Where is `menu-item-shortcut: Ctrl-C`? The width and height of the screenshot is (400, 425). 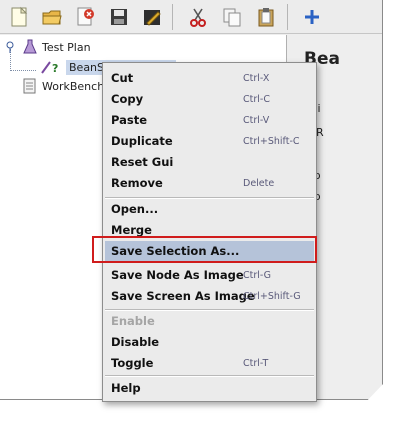
menu-item-shortcut: Ctrl-C is located at coordinates (256, 99).